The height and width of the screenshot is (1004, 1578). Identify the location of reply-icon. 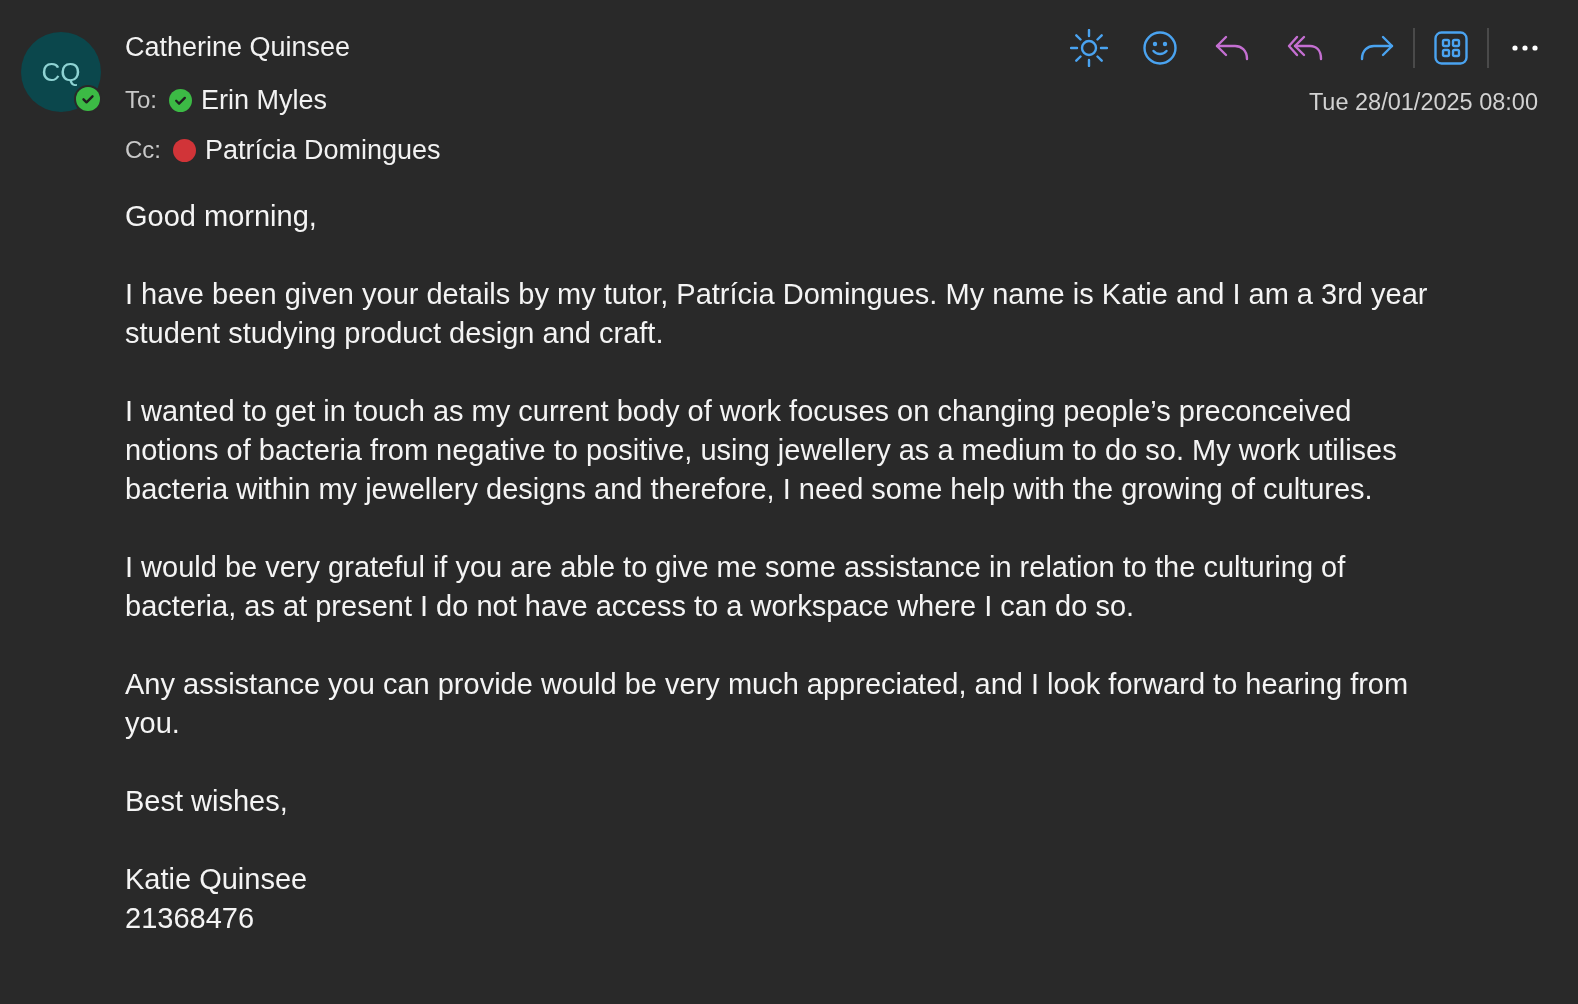
(1232, 48).